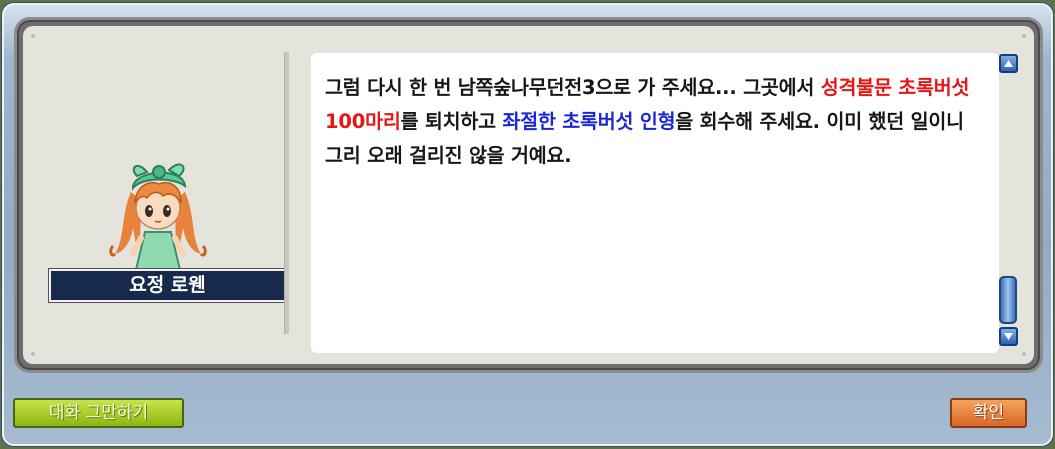 The width and height of the screenshot is (1055, 449). What do you see at coordinates (1008, 336) in the screenshot?
I see `scroll-down-icon` at bounding box center [1008, 336].